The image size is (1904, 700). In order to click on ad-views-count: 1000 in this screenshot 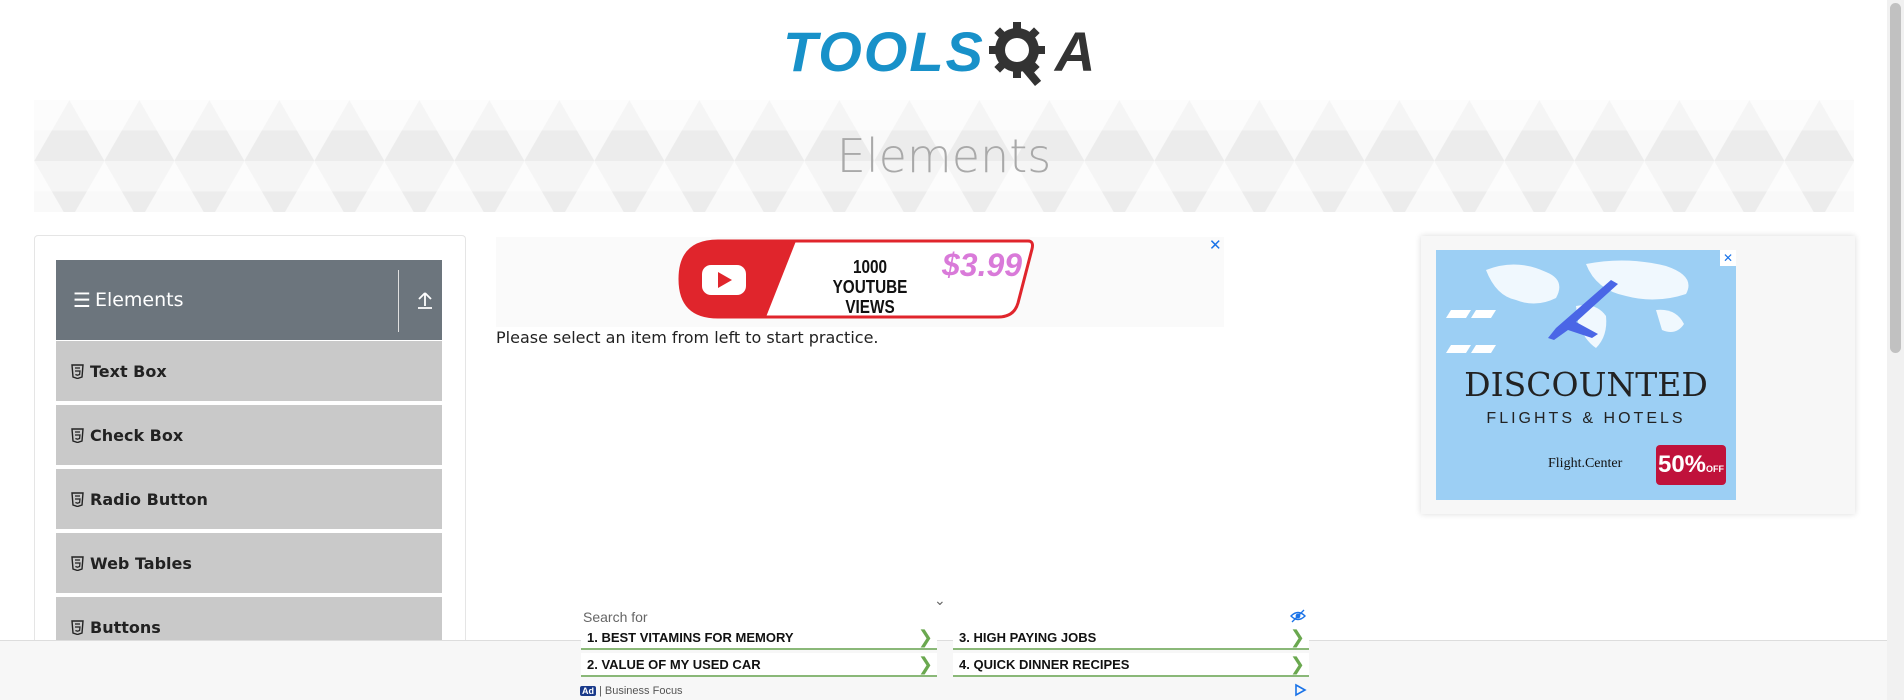, I will do `click(870, 267)`.